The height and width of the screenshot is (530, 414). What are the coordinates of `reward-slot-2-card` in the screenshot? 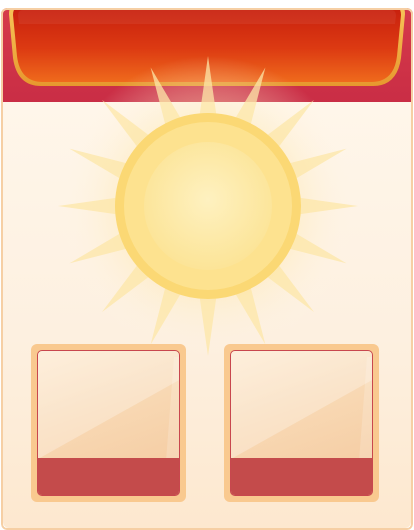 It's located at (301, 423).